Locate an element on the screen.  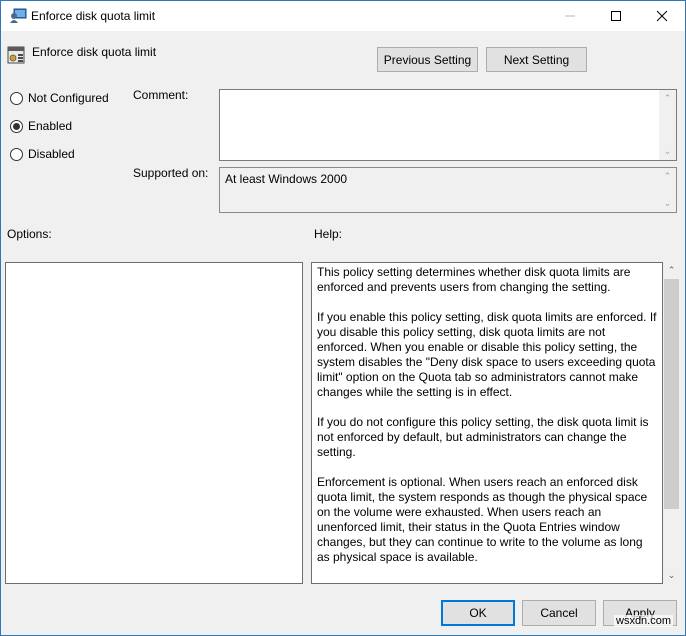
policy-setting-icon is located at coordinates (16, 55).